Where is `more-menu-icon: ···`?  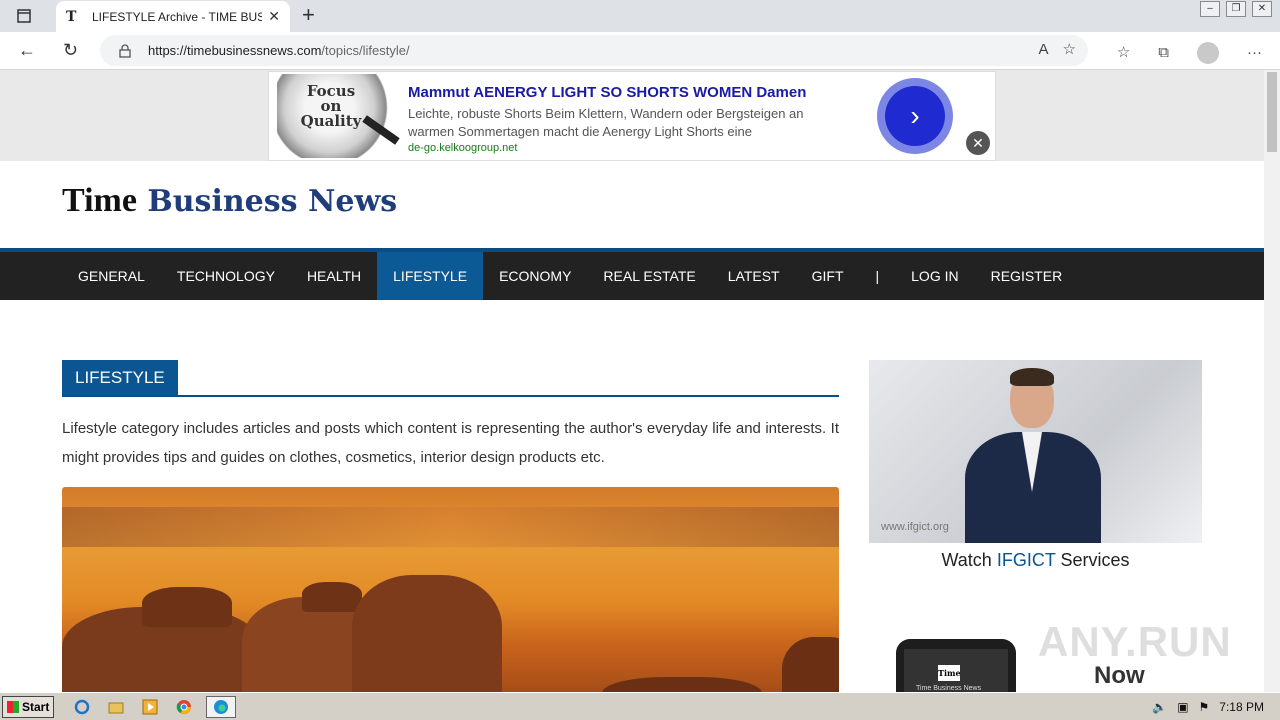
more-menu-icon: ··· is located at coordinates (1254, 53).